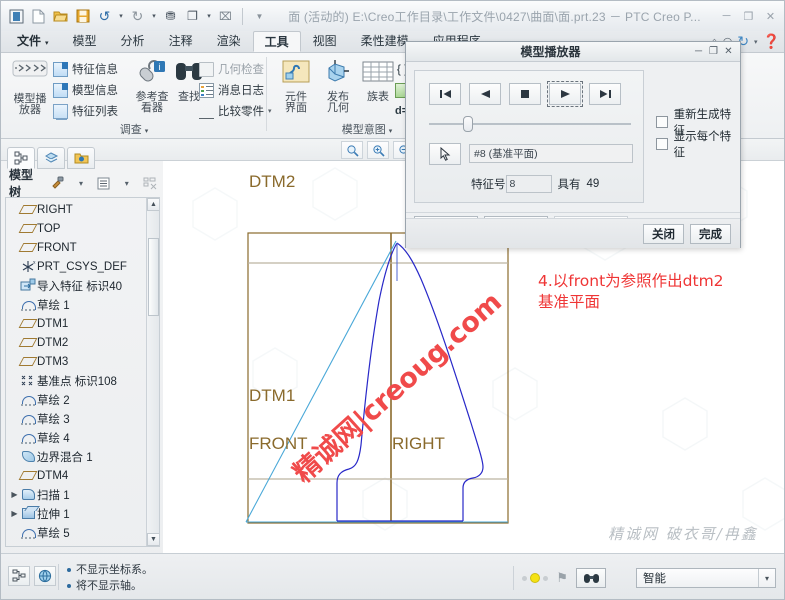 This screenshot has width=785, height=600. What do you see at coordinates (565, 94) in the screenshot?
I see `play-button` at bounding box center [565, 94].